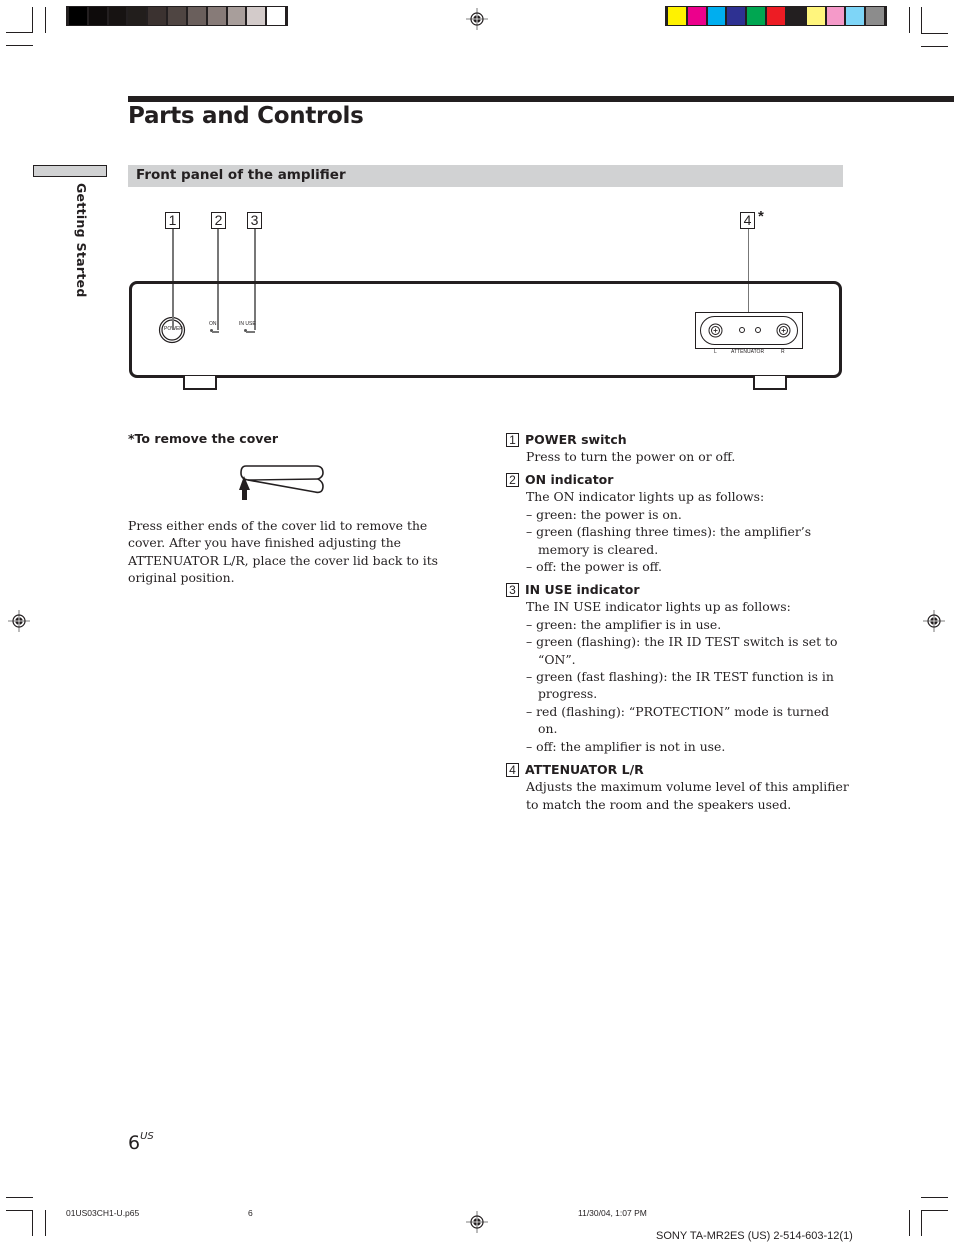 This screenshot has width=954, height=1243. Describe the element at coordinates (645, 497) in the screenshot. I see `part-description: The ON indicator lights up as follows:` at that location.